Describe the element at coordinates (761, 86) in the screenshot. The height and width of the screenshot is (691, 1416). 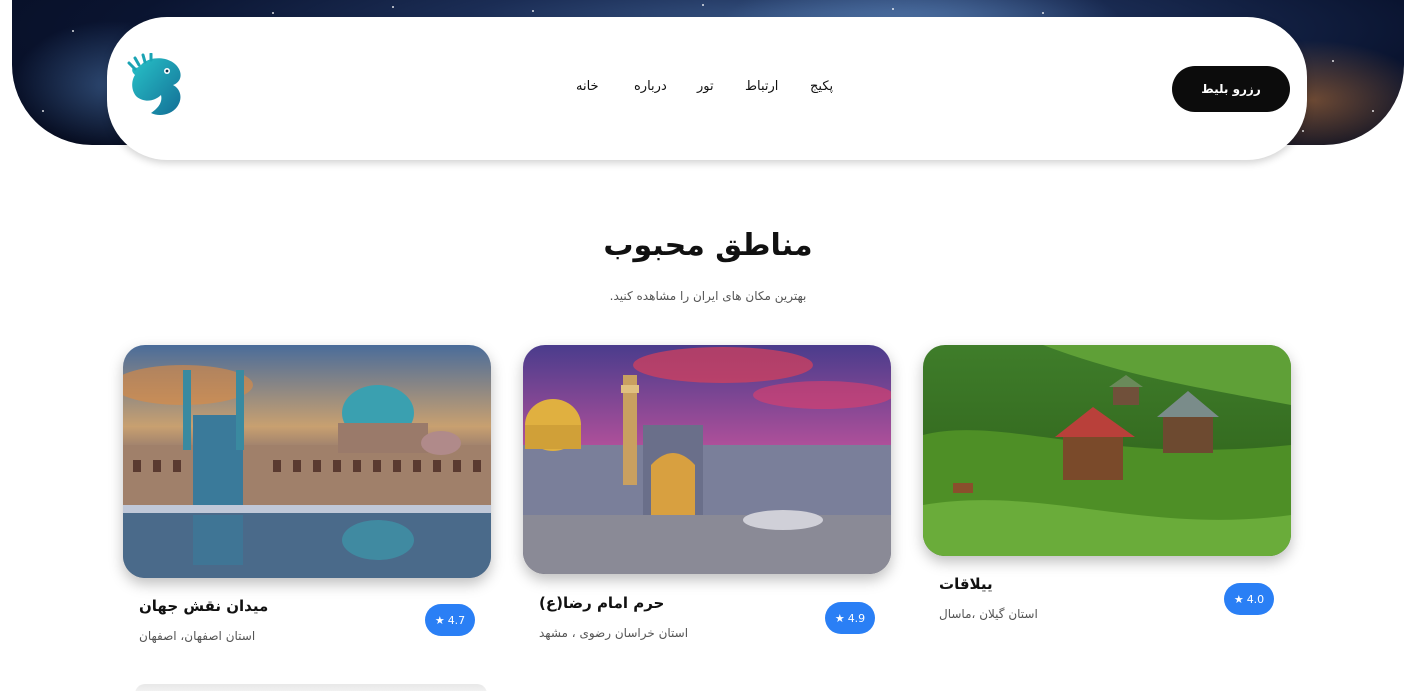
I see `nav-contact: ارتباط` at that location.